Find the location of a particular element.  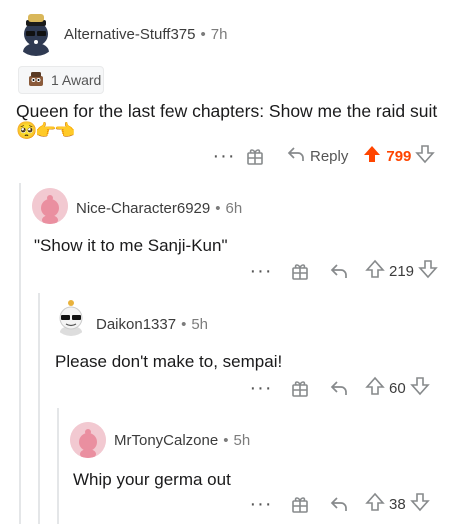

timestamp: 7h is located at coordinates (219, 34).